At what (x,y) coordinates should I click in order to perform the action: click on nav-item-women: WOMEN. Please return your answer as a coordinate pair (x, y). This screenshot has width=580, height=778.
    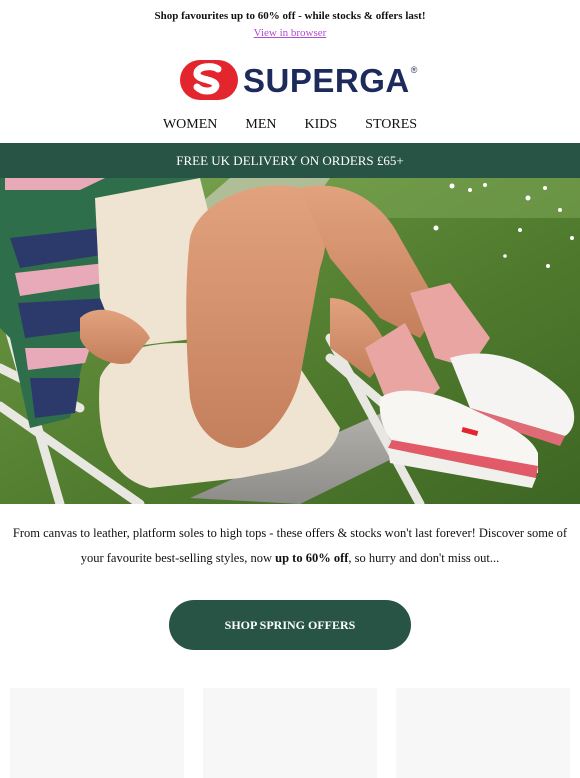
    Looking at the image, I should click on (190, 125).